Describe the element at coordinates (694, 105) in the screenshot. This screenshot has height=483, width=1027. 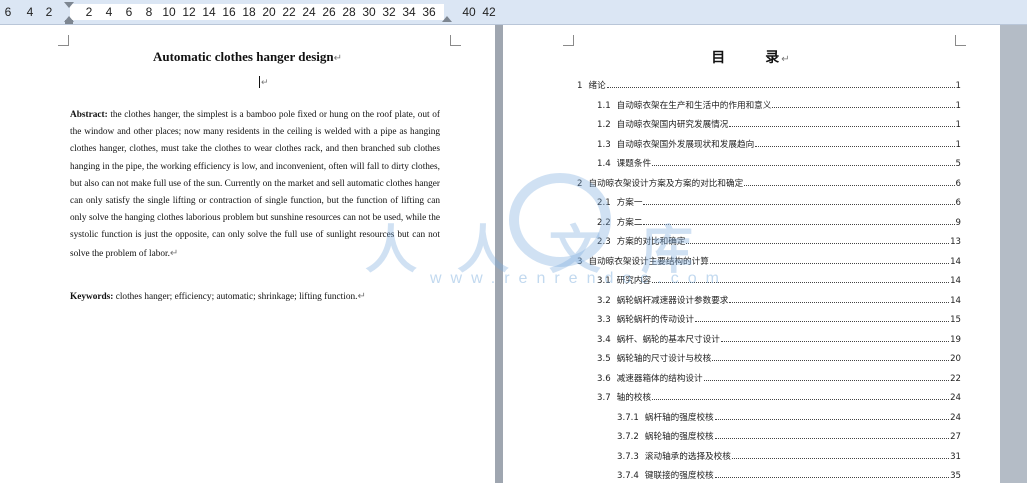
I see `toc-entry-text: 自动晾衣架在生产和生活中的作用和意义` at that location.